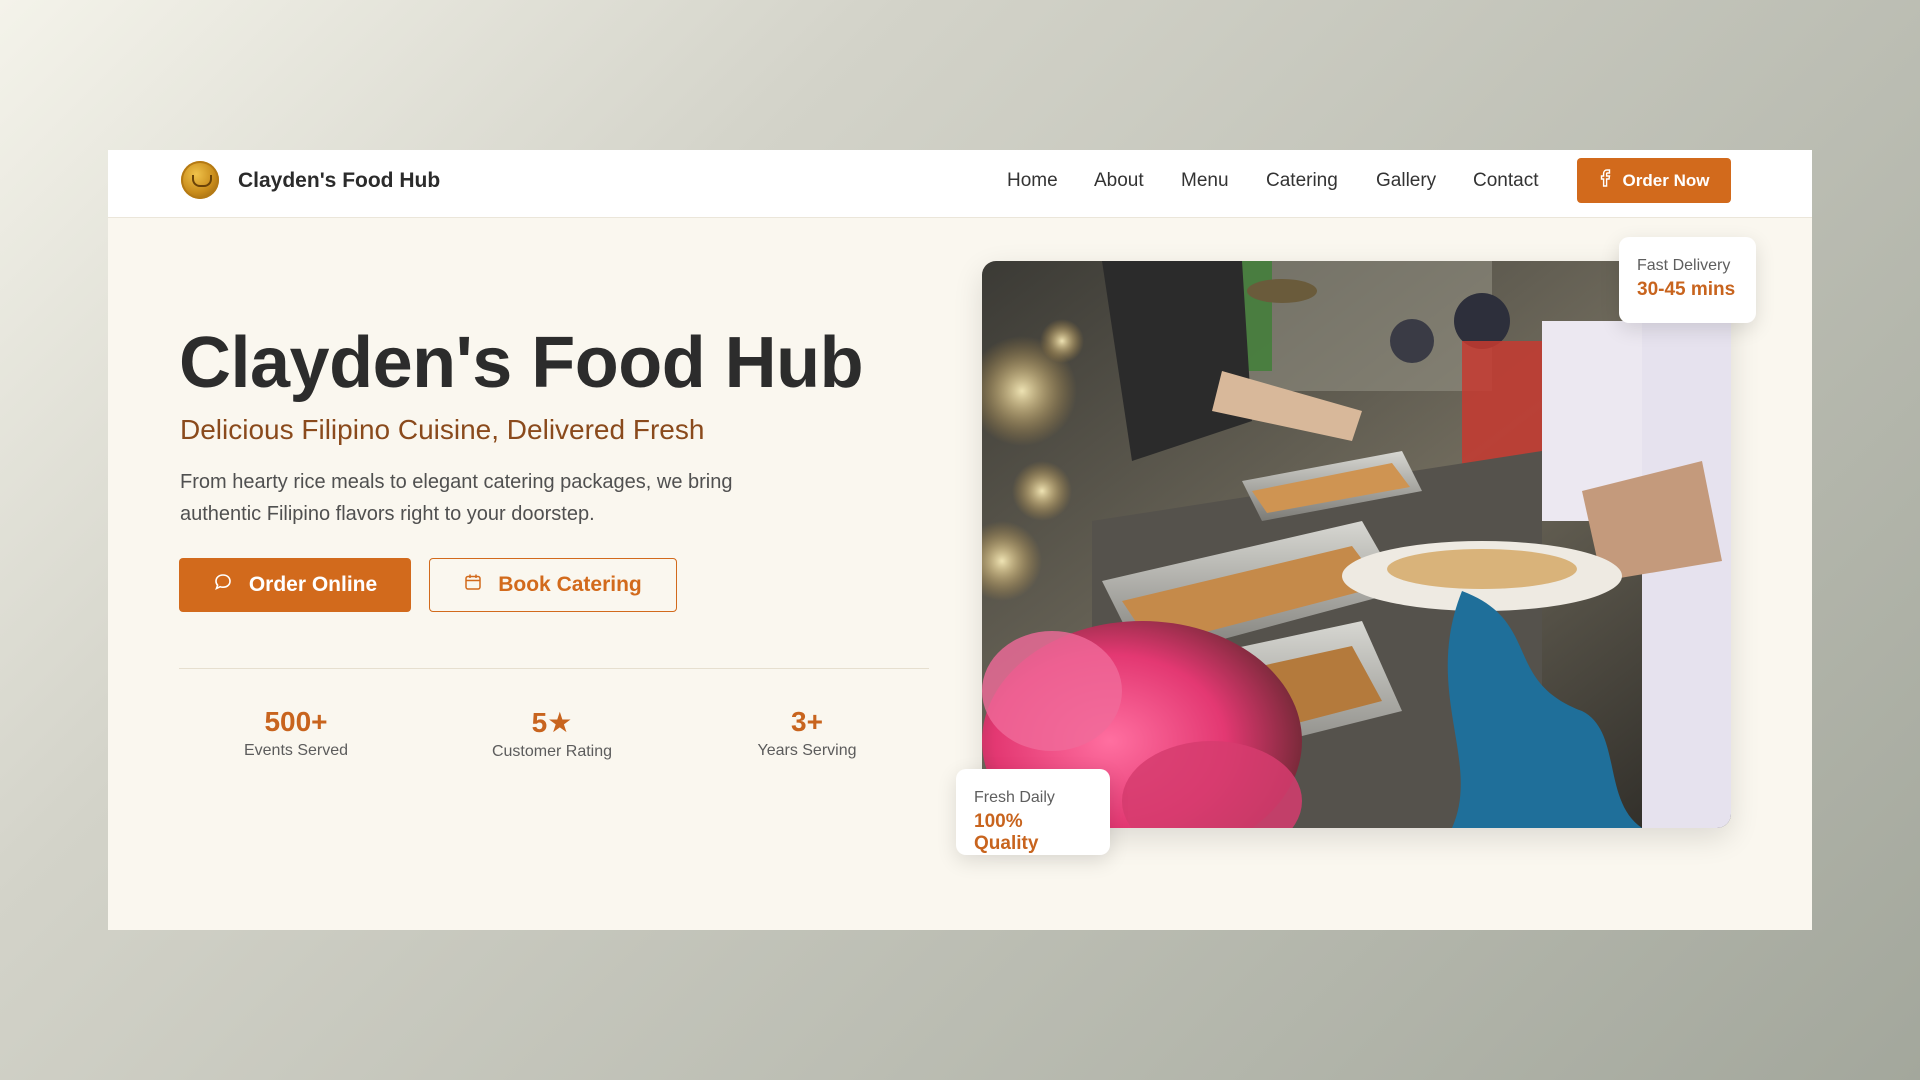 This screenshot has width=1920, height=1080. I want to click on stat-value: 3+, so click(807, 721).